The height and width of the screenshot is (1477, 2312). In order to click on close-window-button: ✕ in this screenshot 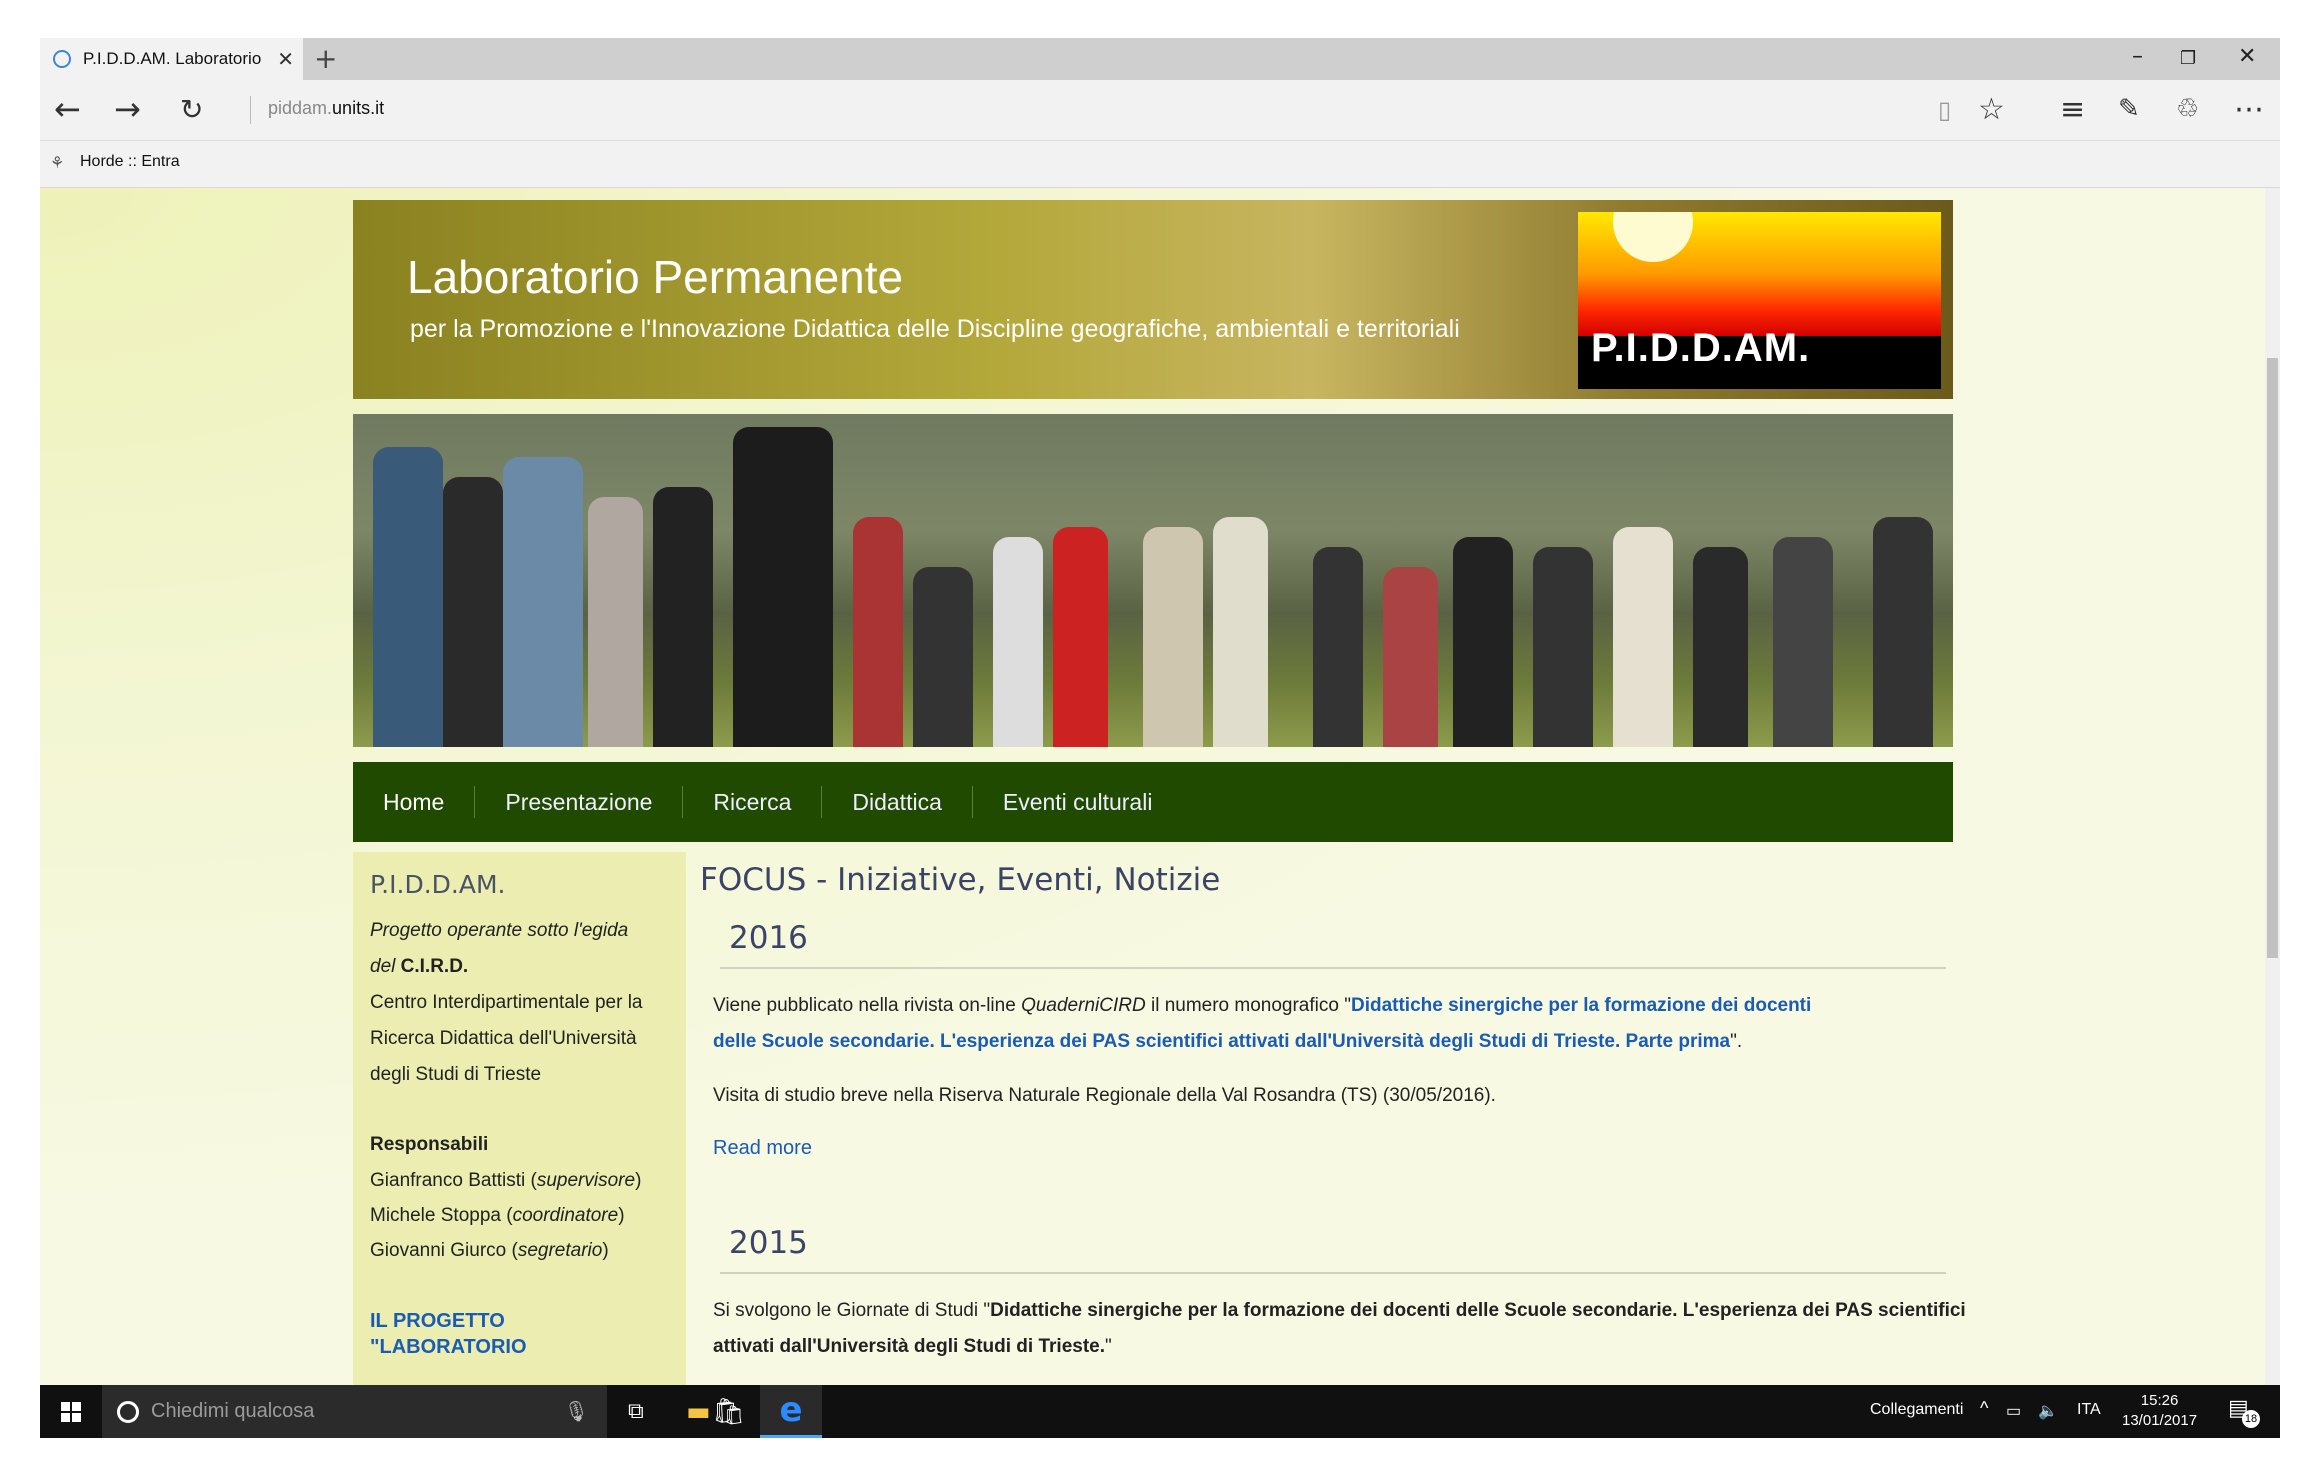, I will do `click(2247, 56)`.